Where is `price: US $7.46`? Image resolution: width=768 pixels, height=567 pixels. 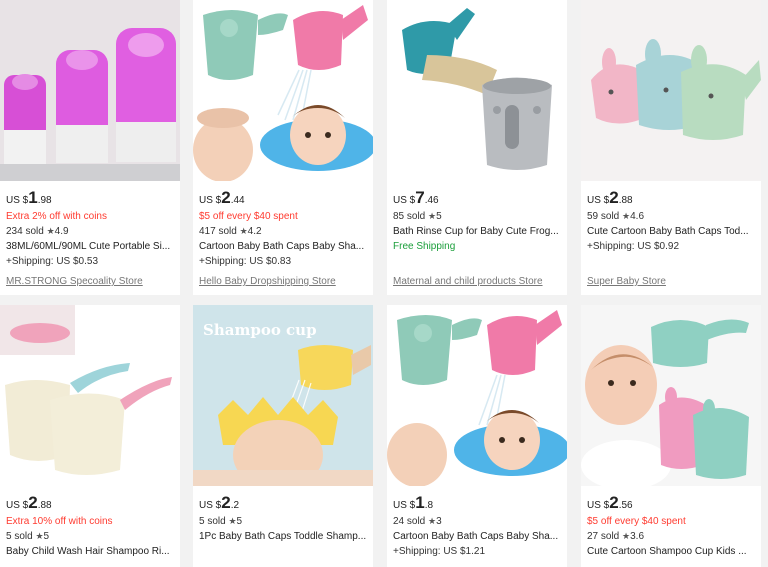
price: US $7.46 is located at coordinates (416, 197).